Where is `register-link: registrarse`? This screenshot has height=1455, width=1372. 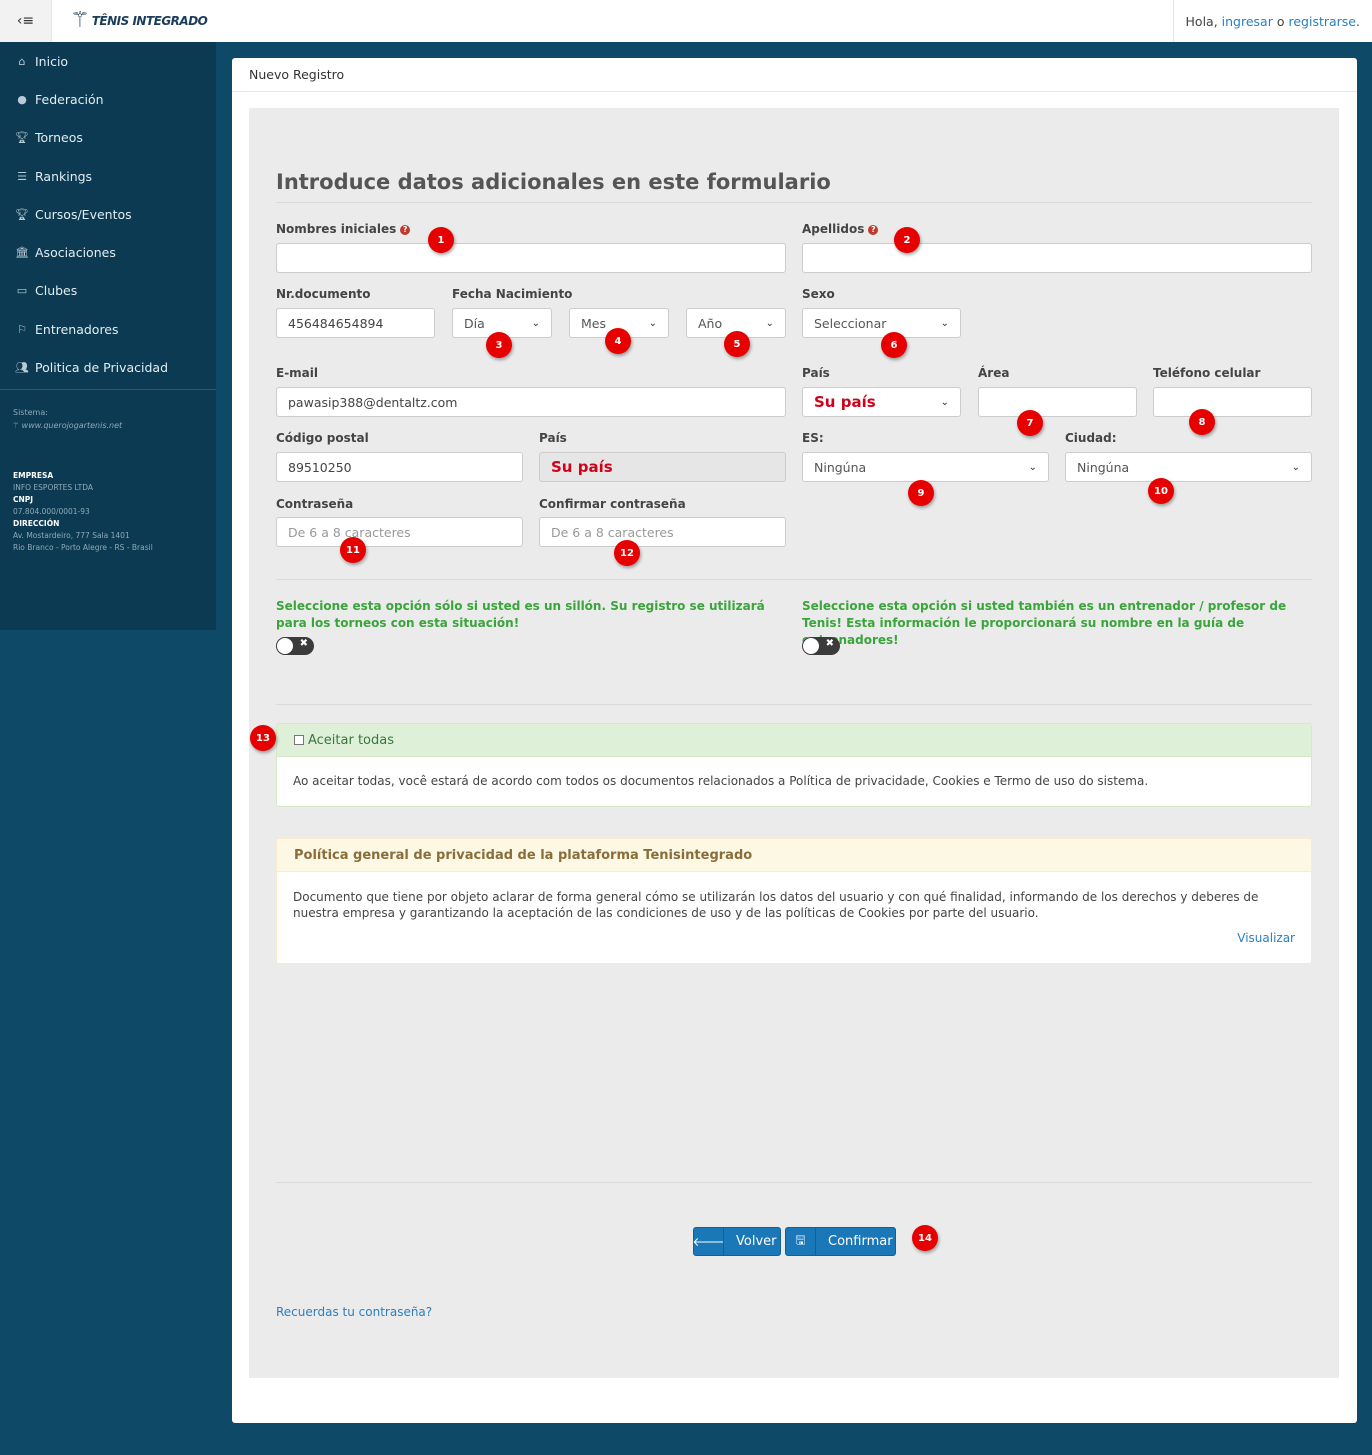
register-link: registrarse is located at coordinates (1322, 21).